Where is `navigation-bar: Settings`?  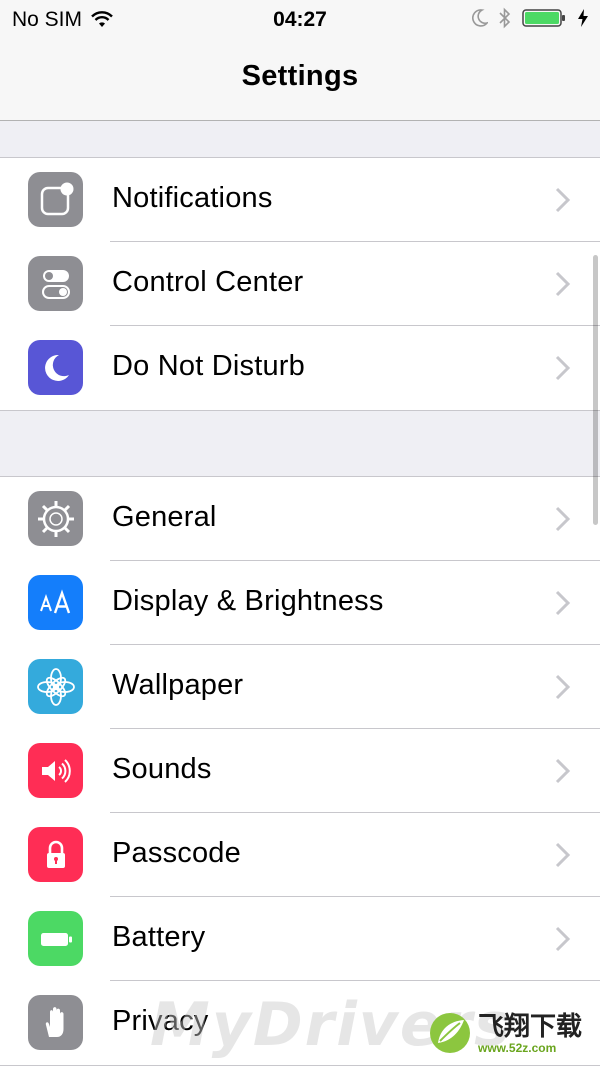 navigation-bar: Settings is located at coordinates (300, 80).